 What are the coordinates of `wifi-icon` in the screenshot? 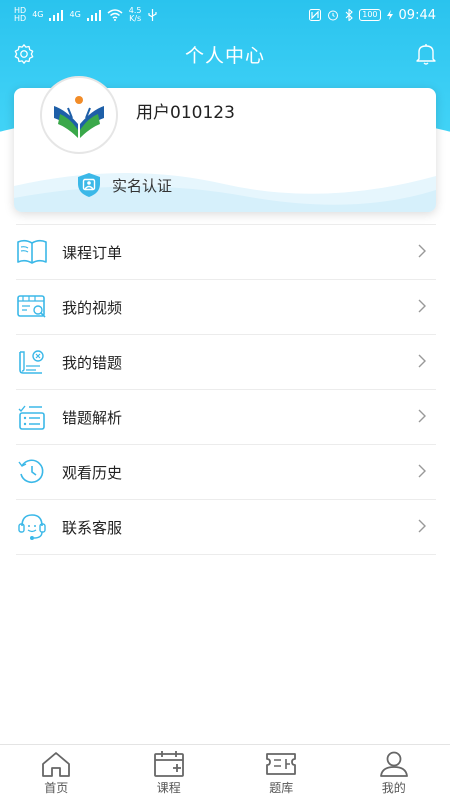 It's located at (115, 15).